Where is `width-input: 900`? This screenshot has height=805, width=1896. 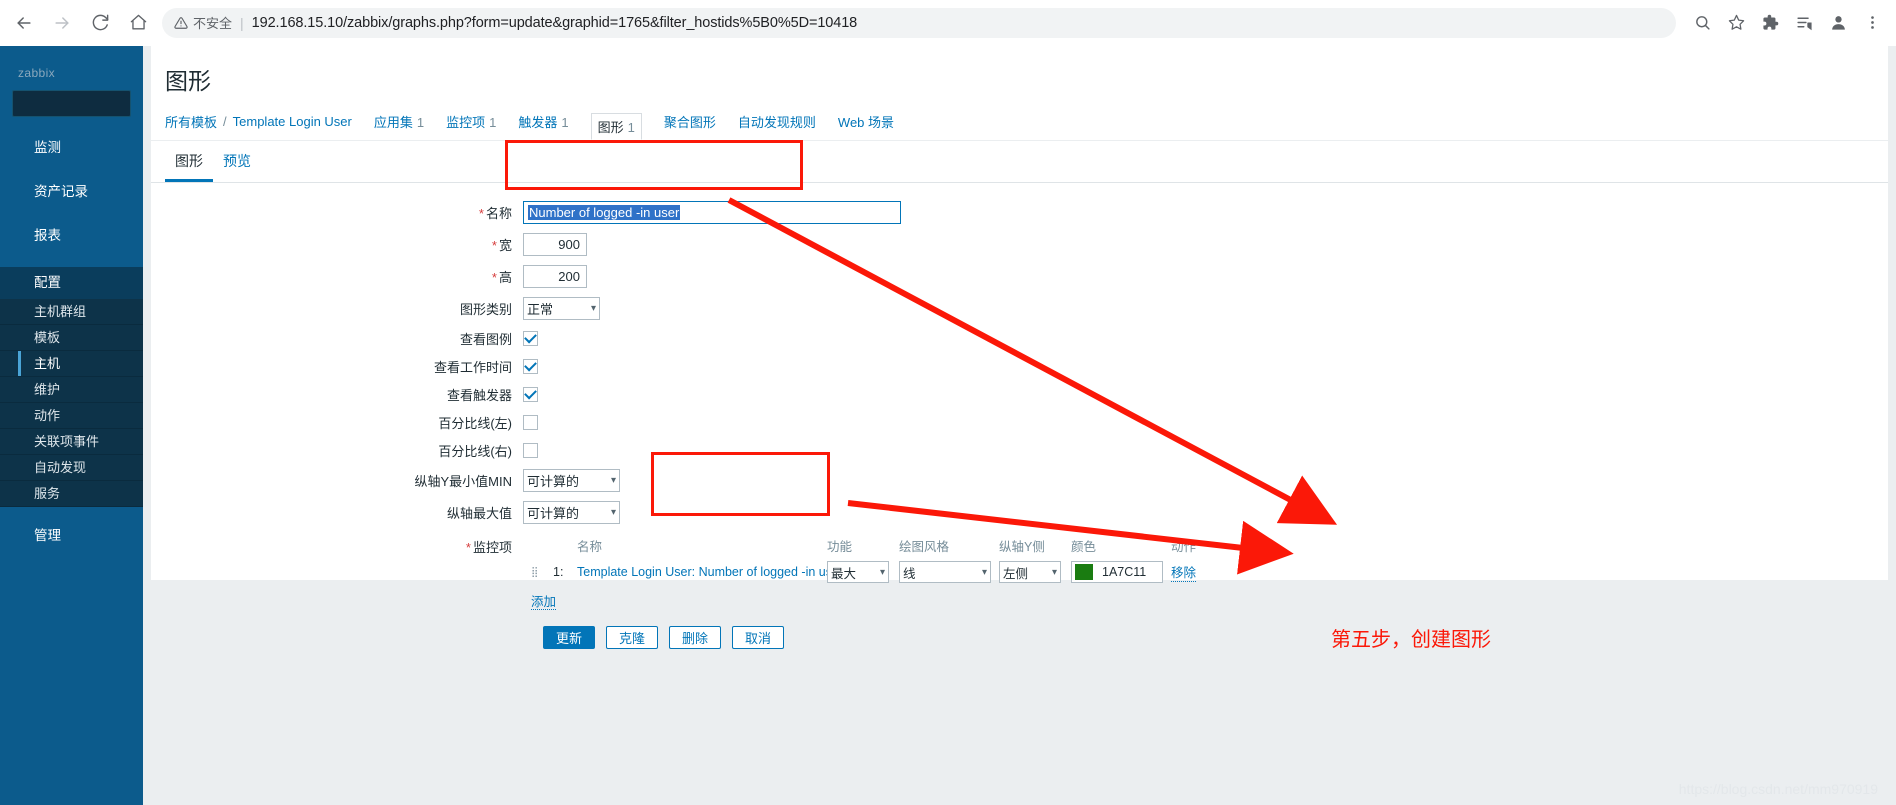 width-input: 900 is located at coordinates (555, 244).